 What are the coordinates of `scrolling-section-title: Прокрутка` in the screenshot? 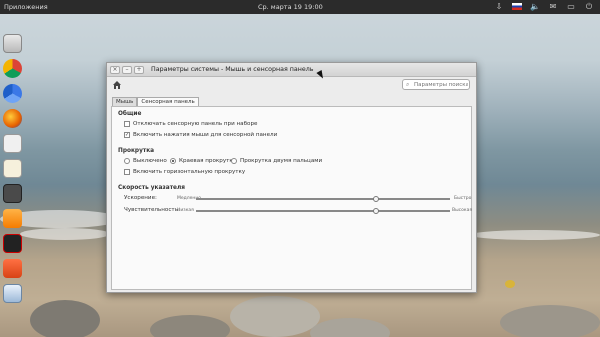 It's located at (136, 151).